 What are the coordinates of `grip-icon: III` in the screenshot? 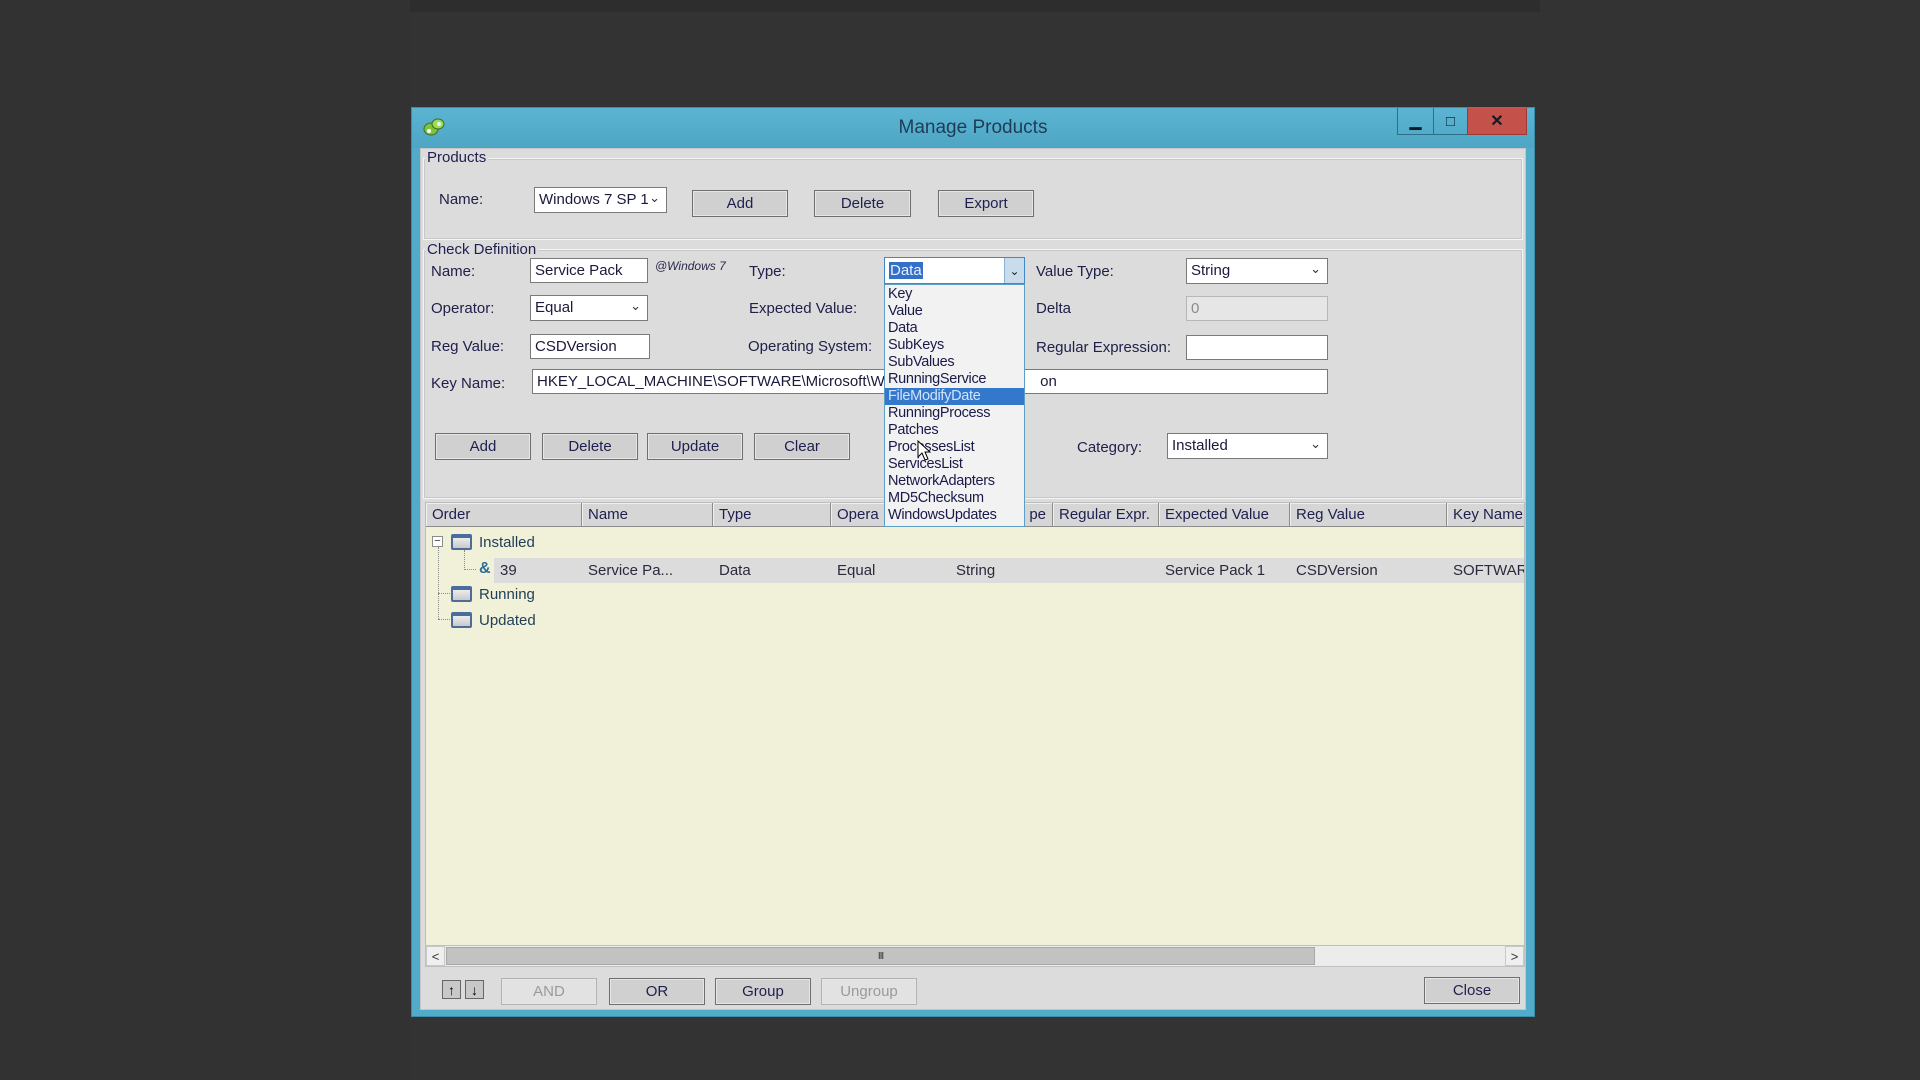 It's located at (880, 956).